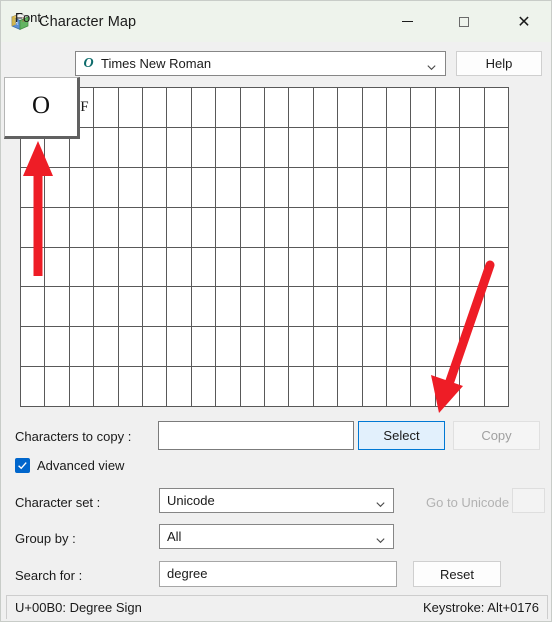 This screenshot has width=552, height=622. I want to click on group-by-select: All, so click(276, 536).